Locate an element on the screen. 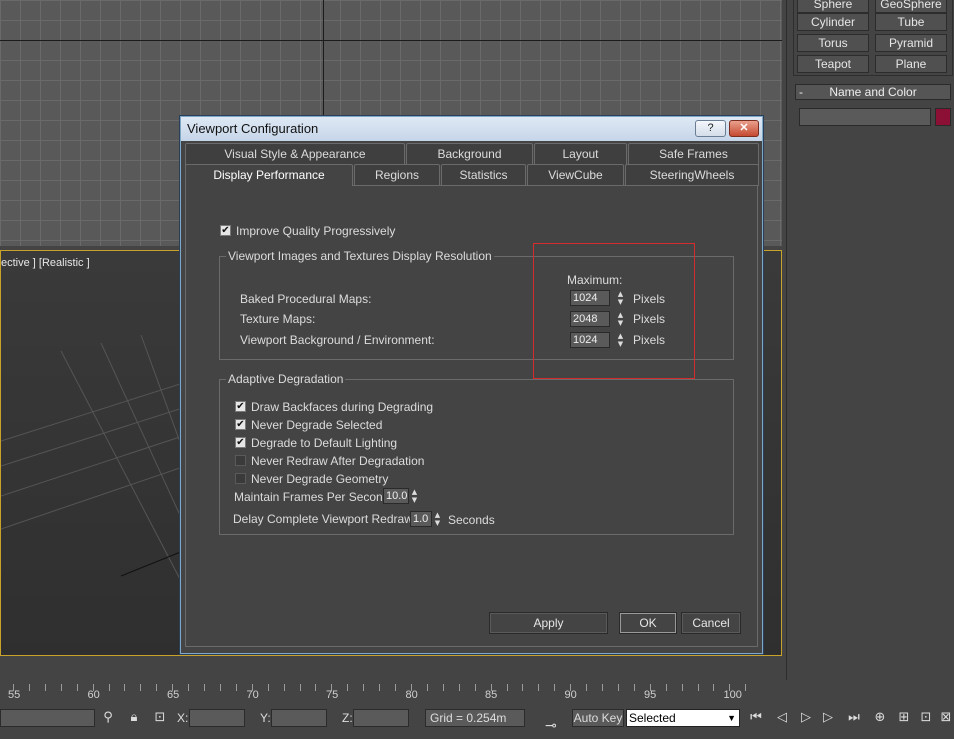 This screenshot has width=954, height=739. ruler-label: 80 is located at coordinates (411, 695).